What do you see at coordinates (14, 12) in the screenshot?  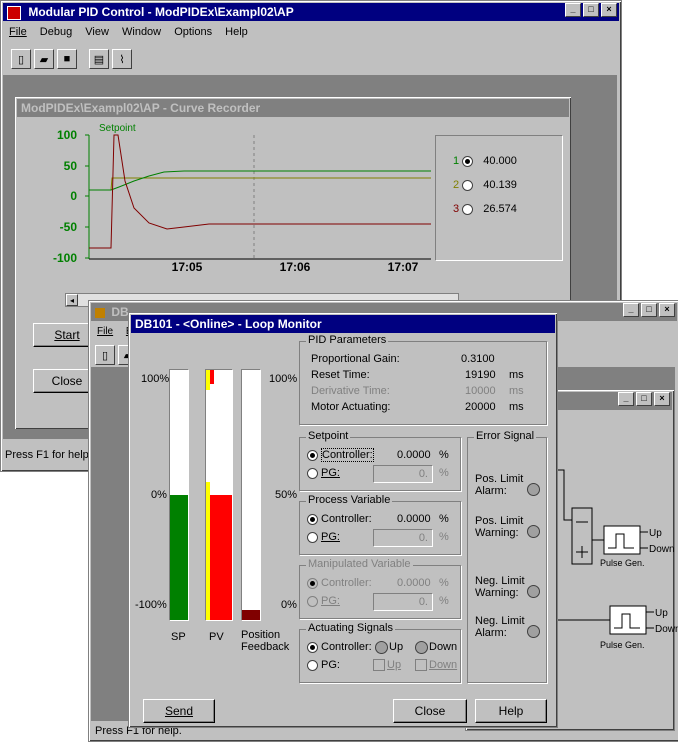 I see `app-icon` at bounding box center [14, 12].